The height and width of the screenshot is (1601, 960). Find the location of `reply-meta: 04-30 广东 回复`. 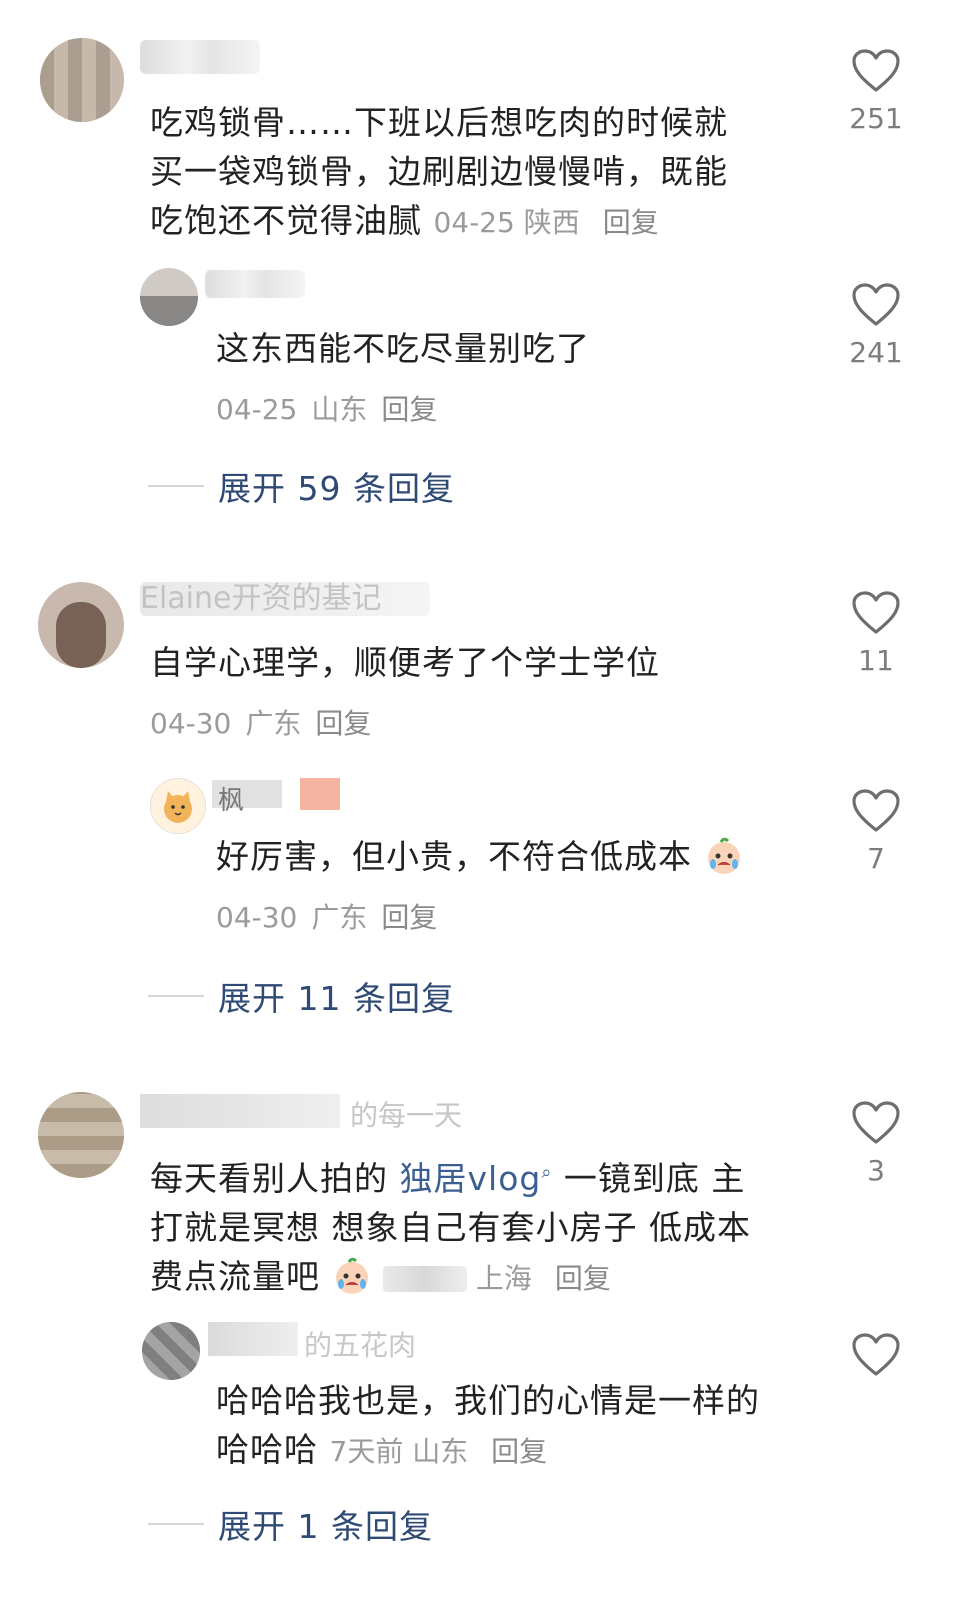

reply-meta: 04-30 广东 回复 is located at coordinates (333, 916).